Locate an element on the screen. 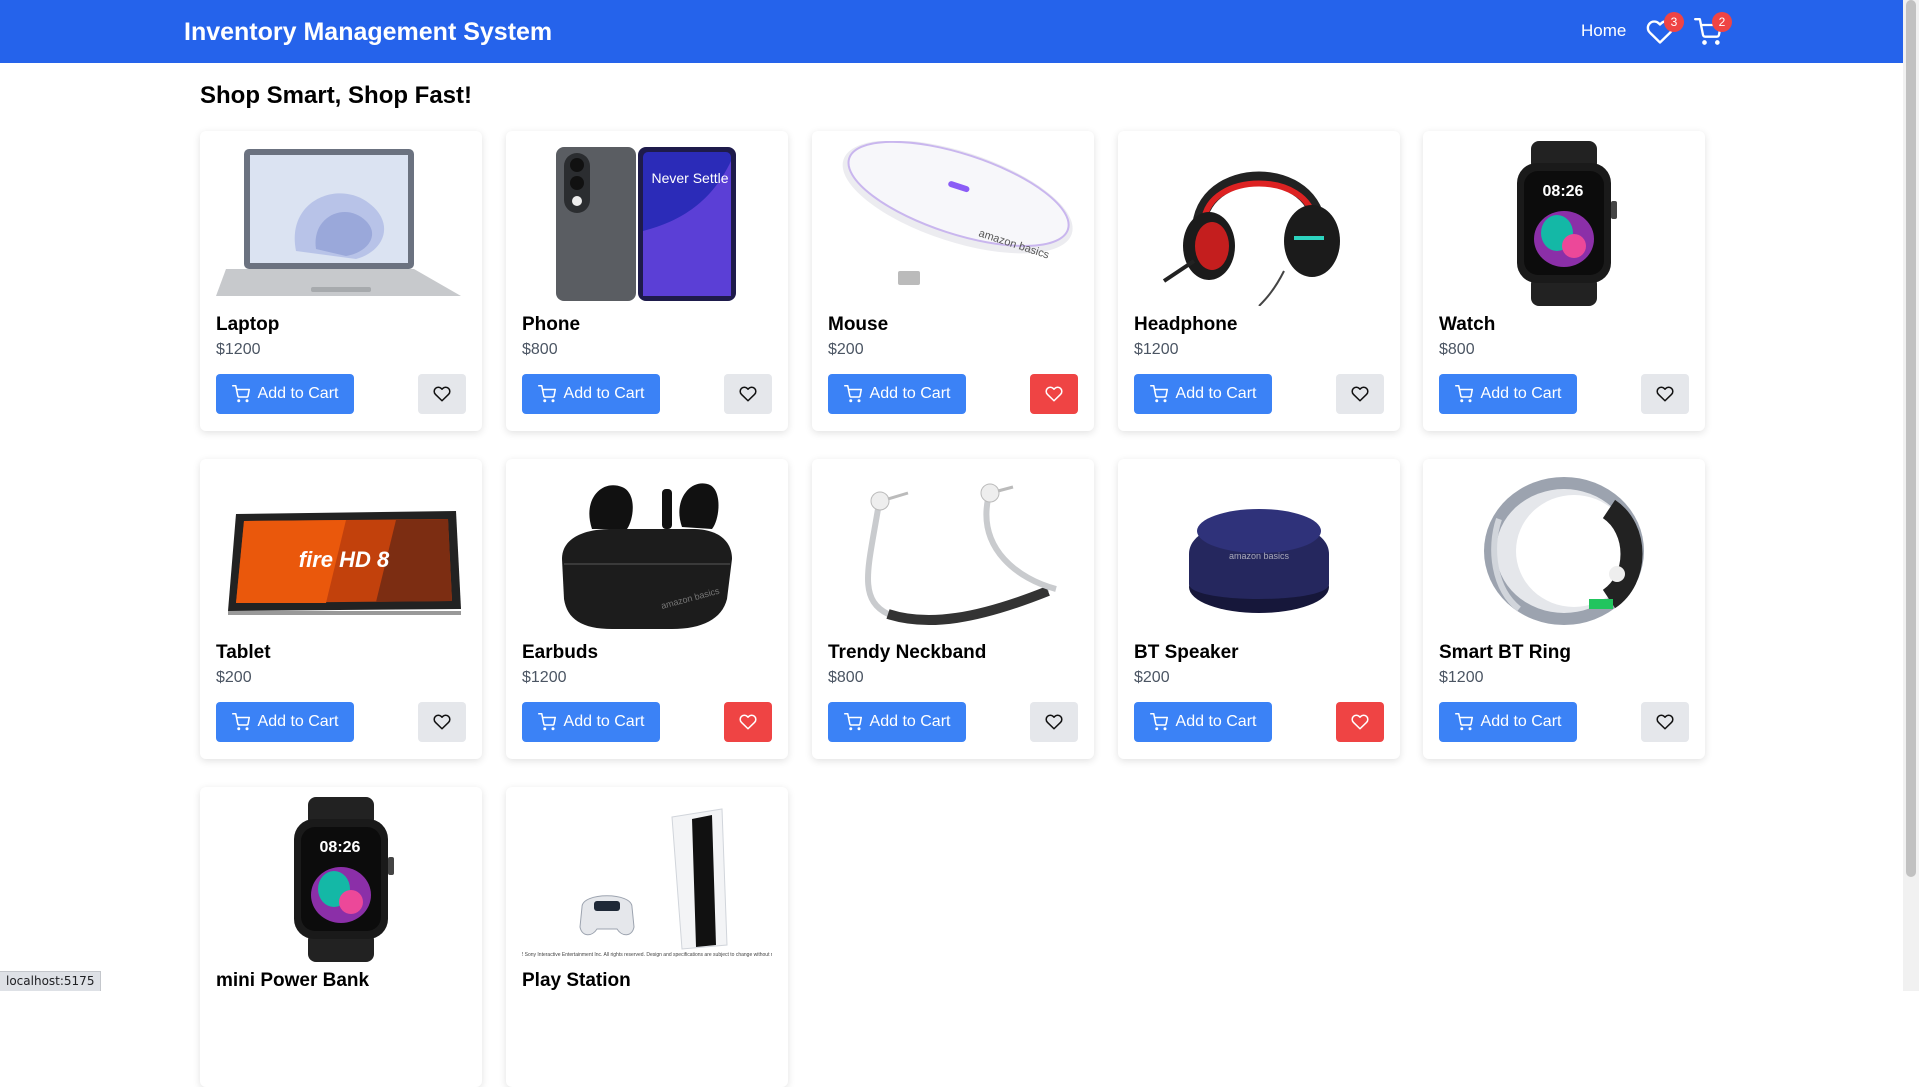  product-image: Never Settle is located at coordinates (647, 223).